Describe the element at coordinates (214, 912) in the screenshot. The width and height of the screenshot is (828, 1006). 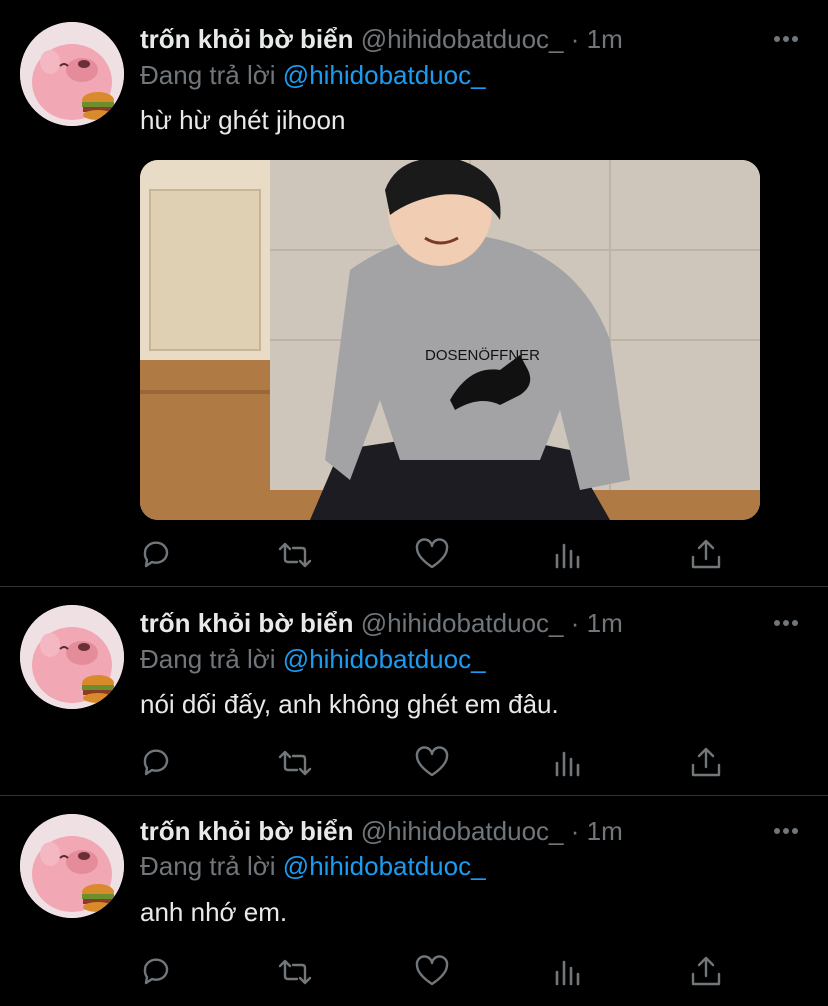
I see `tweet-text: anh nhớ em.` at that location.